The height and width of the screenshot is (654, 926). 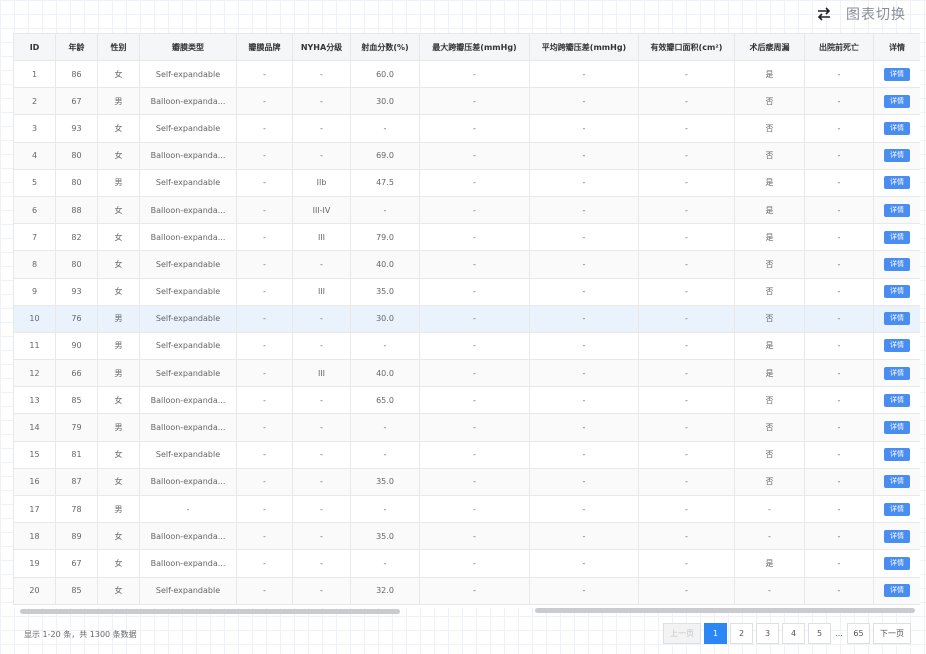 What do you see at coordinates (892, 633) in the screenshot?
I see `next-page-button: 下一页` at bounding box center [892, 633].